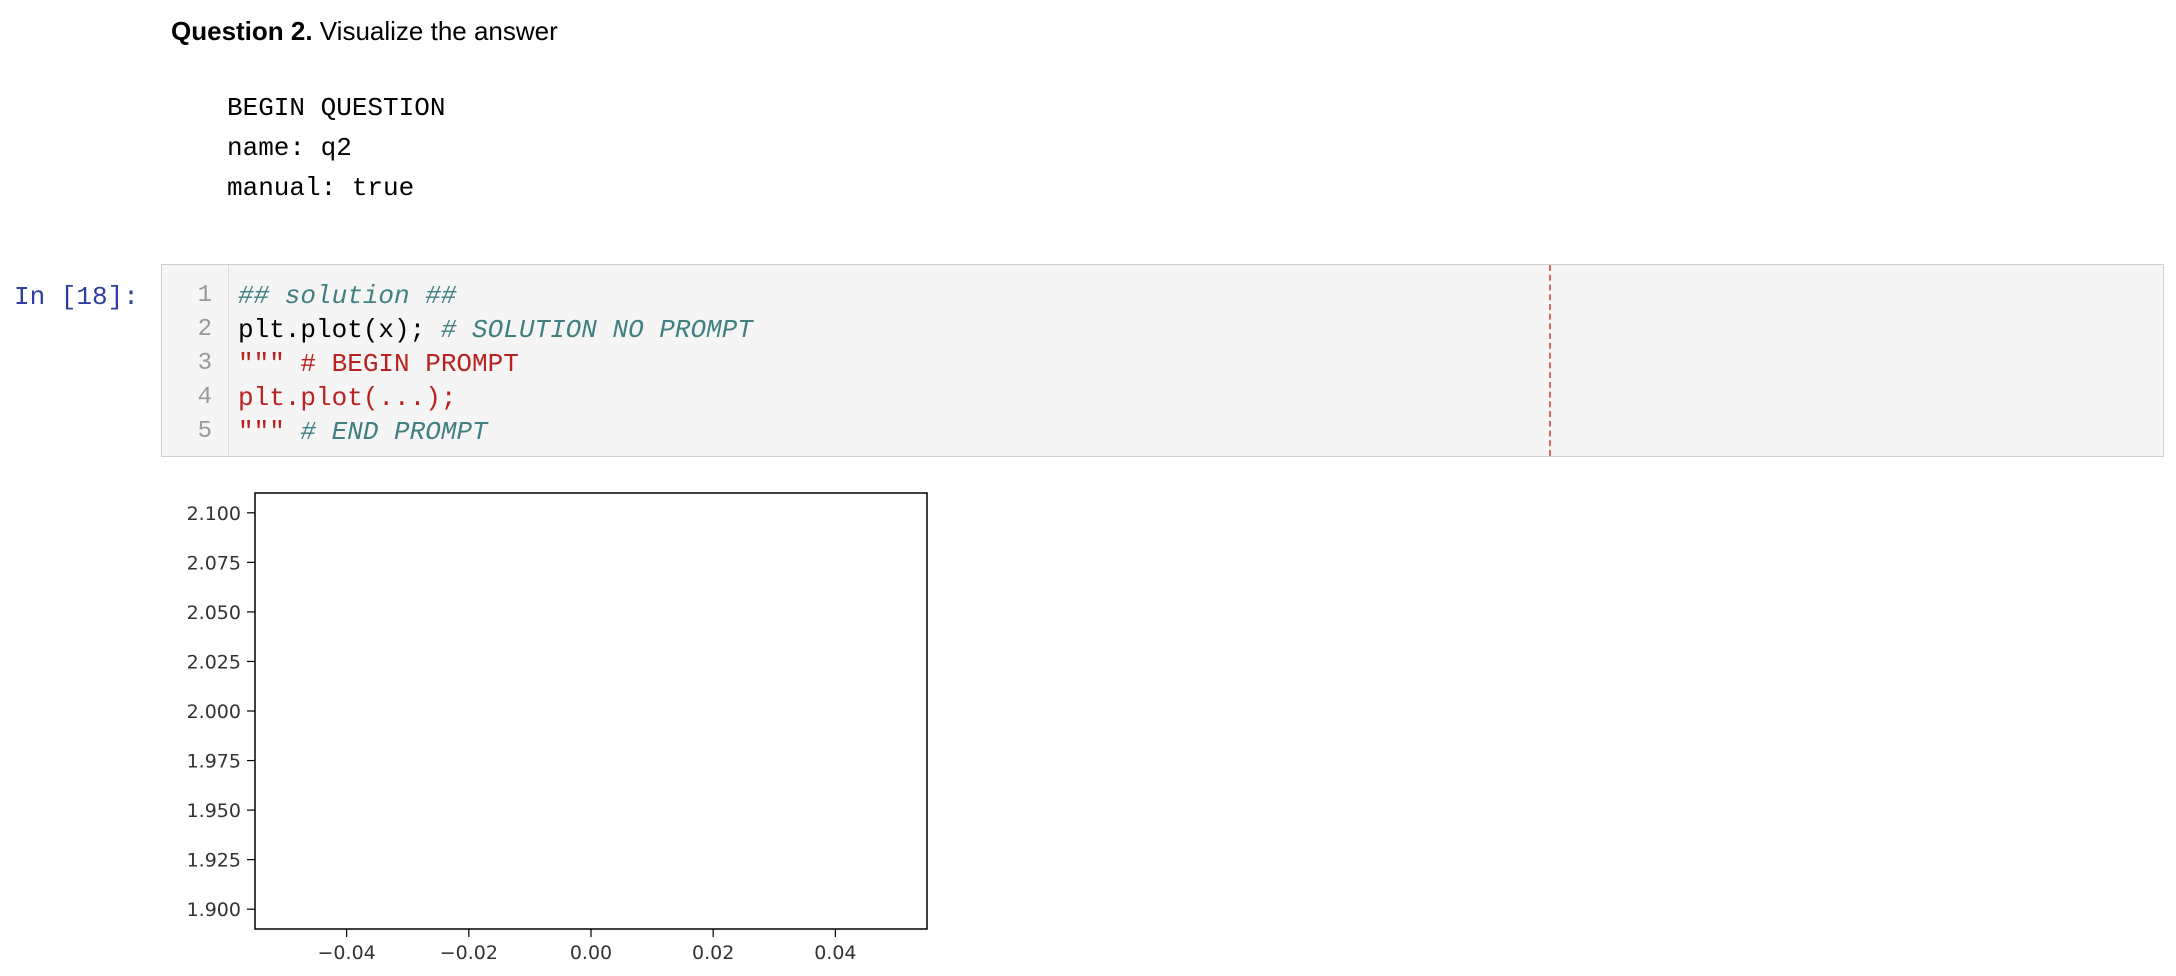 Image resolution: width=2176 pixels, height=976 pixels. Describe the element at coordinates (204, 329) in the screenshot. I see `line-number: 2` at that location.